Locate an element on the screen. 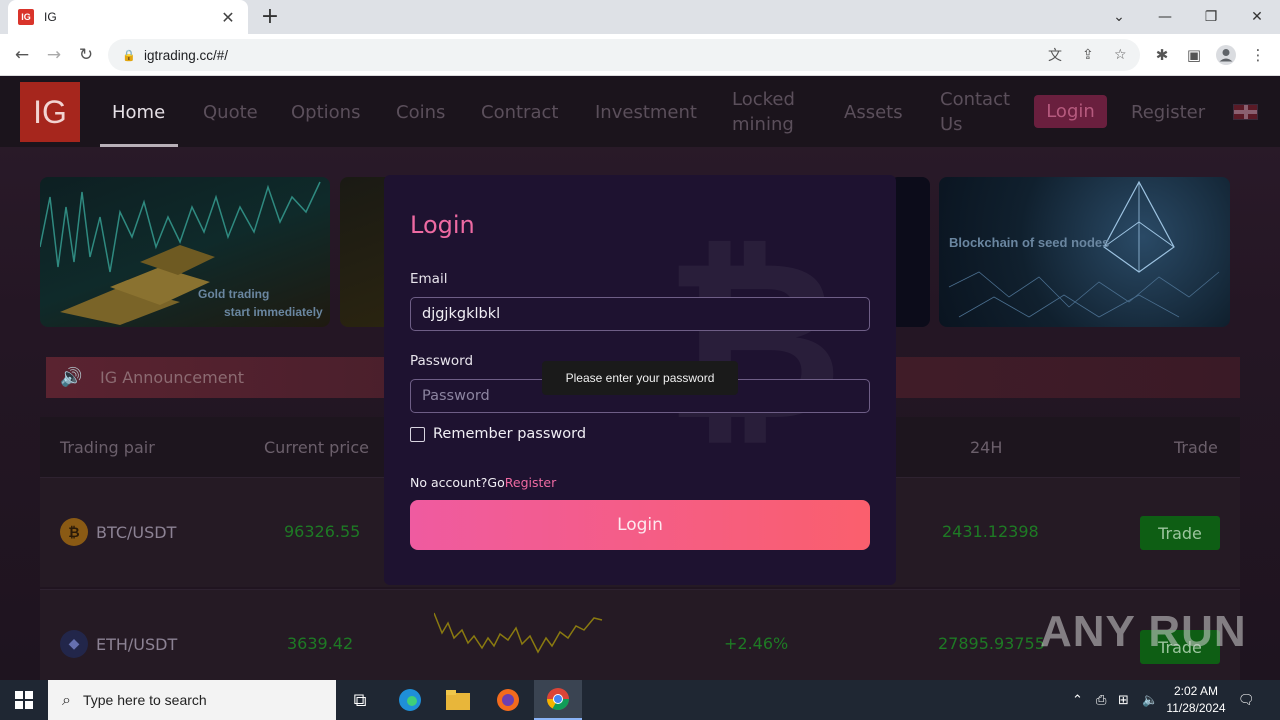 This screenshot has width=1280, height=720. announcement-text: IG Announcement is located at coordinates (172, 377).